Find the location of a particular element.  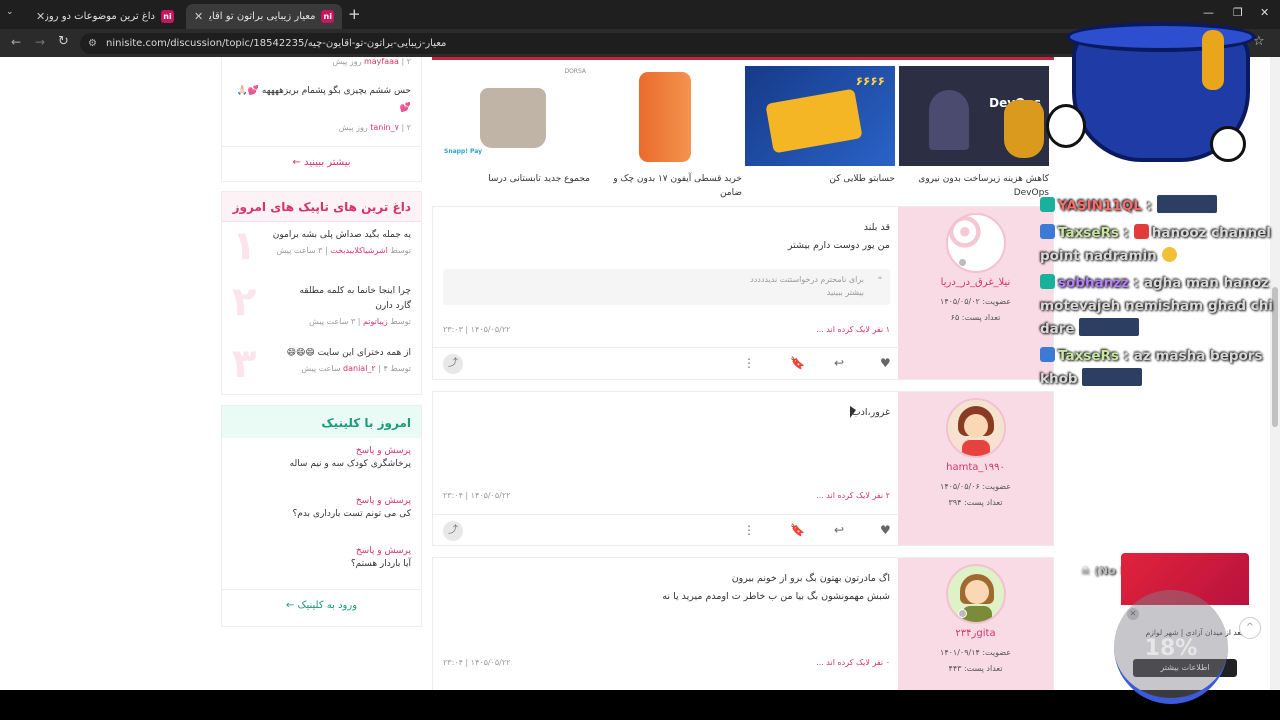

hot-topic-title: یه جمله بگید صداش پلی بشه برامون is located at coordinates (323, 235).